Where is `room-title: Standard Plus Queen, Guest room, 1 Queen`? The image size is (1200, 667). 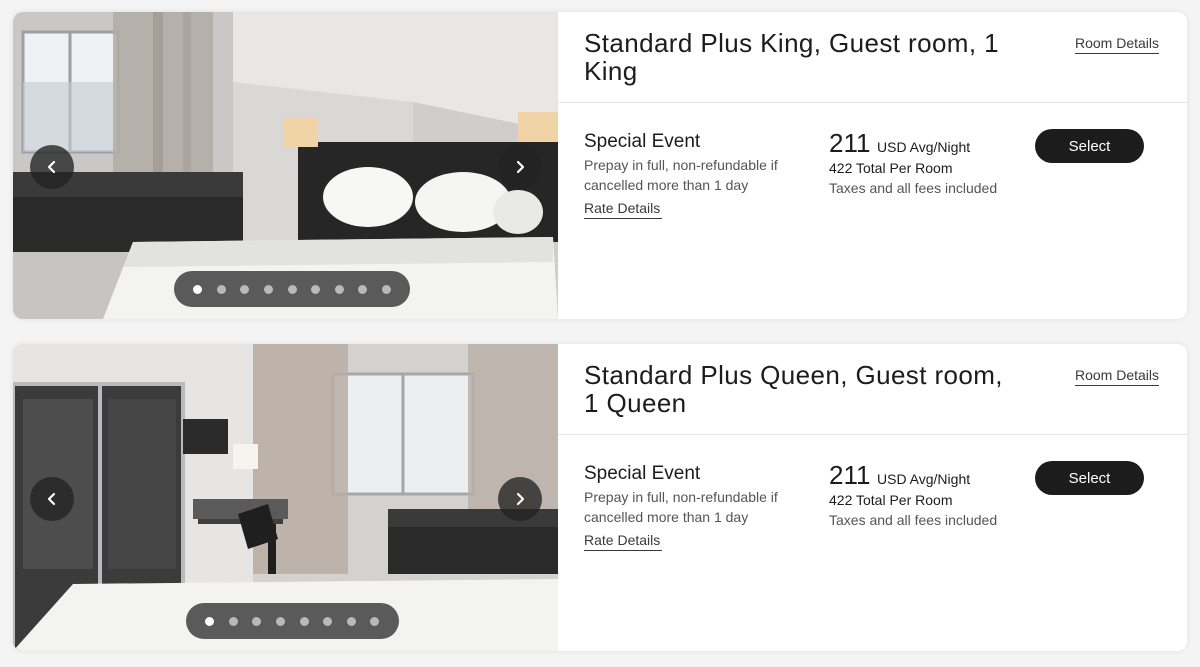 room-title: Standard Plus Queen, Guest room, 1 Queen is located at coordinates (793, 389).